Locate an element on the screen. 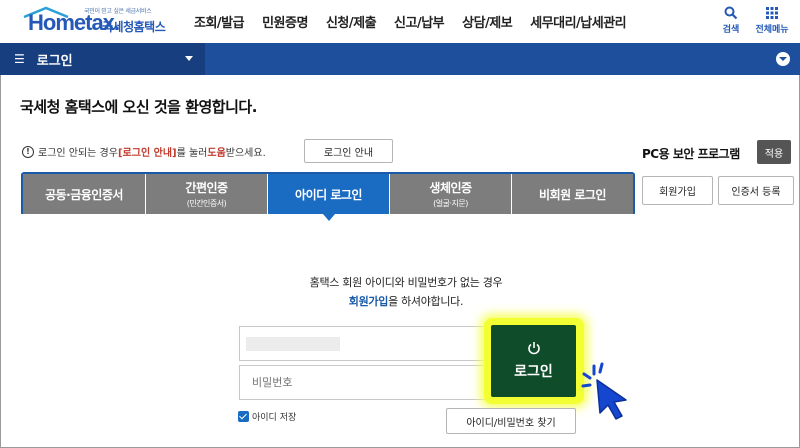 The width and height of the screenshot is (800, 448). login-button: 로그인 is located at coordinates (533, 361).